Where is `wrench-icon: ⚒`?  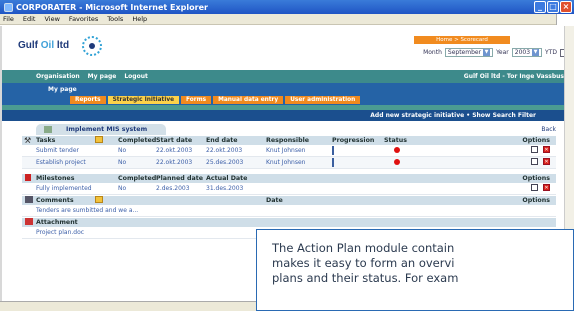
wrench-icon: ⚒ is located at coordinates (28, 140).